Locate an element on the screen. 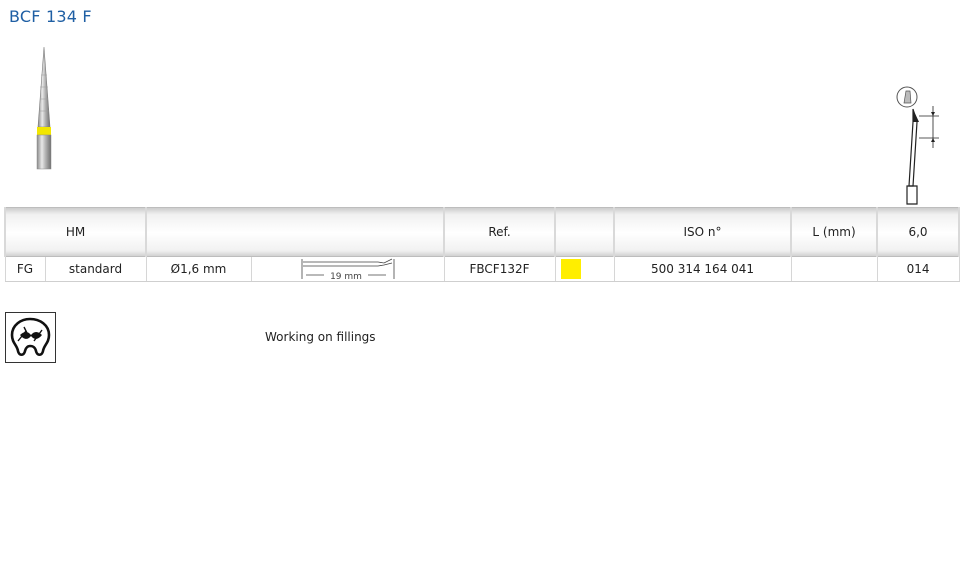  color-code-cell is located at coordinates (584, 269).